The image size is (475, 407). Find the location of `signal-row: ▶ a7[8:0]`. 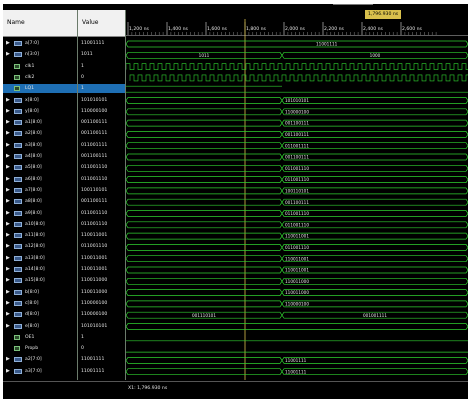

signal-row: ▶ a7[8:0] is located at coordinates (40, 190).